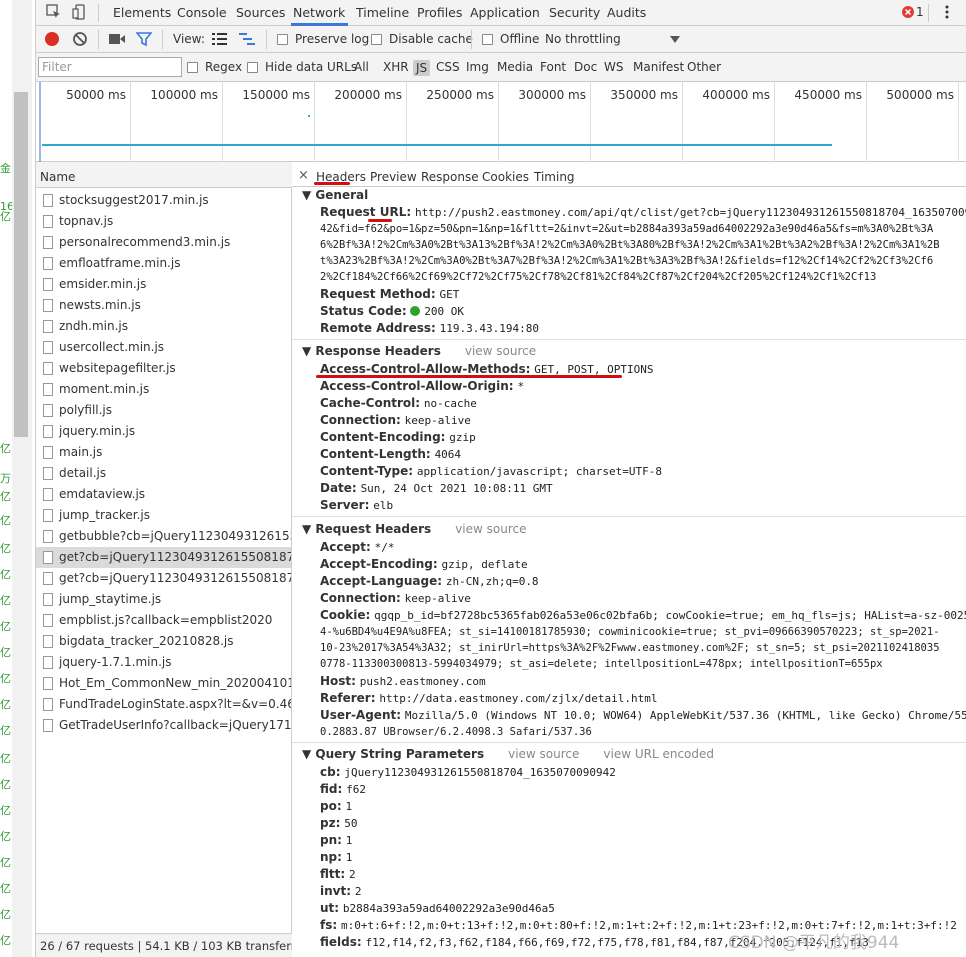 This screenshot has height=957, width=966. Describe the element at coordinates (382, 12) in the screenshot. I see `tab-timeline: Timeline` at that location.